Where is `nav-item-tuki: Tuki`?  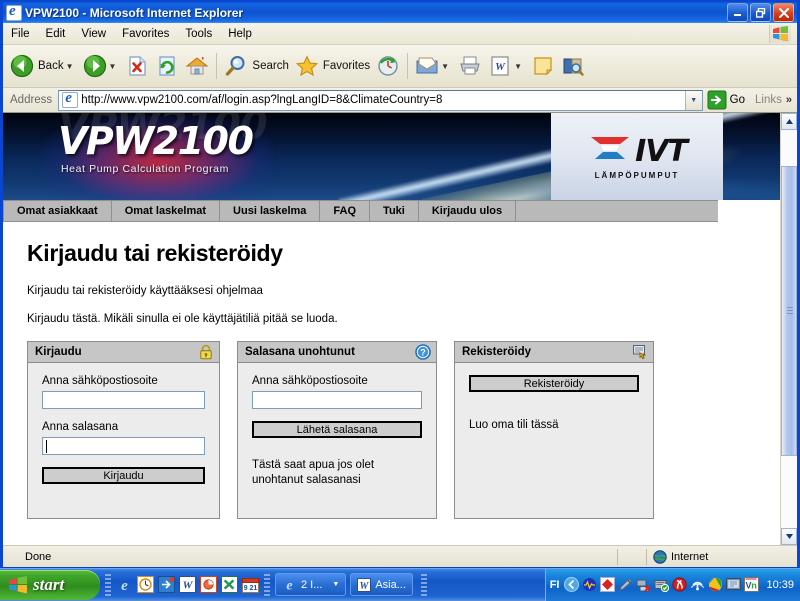 nav-item-tuki: Tuki is located at coordinates (394, 211).